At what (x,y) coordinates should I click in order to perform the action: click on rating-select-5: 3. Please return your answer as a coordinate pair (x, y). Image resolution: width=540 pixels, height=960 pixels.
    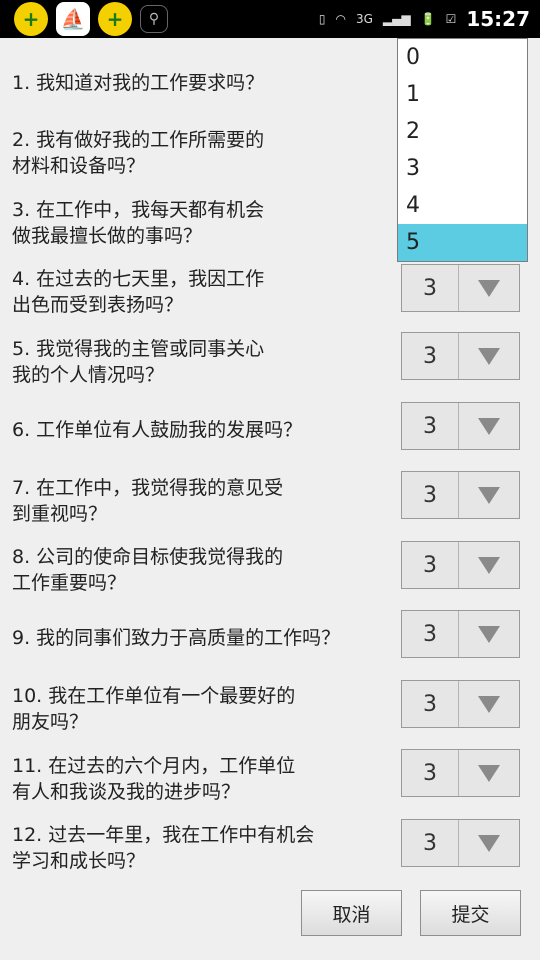
    Looking at the image, I should click on (460, 356).